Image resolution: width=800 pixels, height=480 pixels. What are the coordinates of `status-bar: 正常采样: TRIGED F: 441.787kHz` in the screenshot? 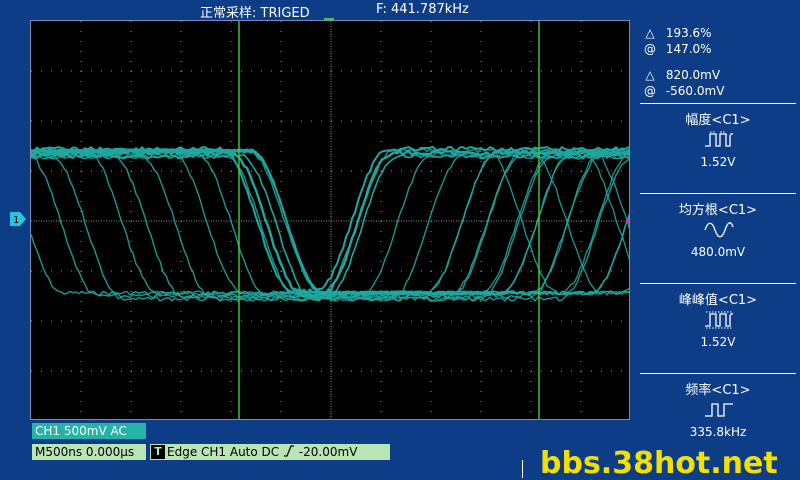 It's located at (316, 10).